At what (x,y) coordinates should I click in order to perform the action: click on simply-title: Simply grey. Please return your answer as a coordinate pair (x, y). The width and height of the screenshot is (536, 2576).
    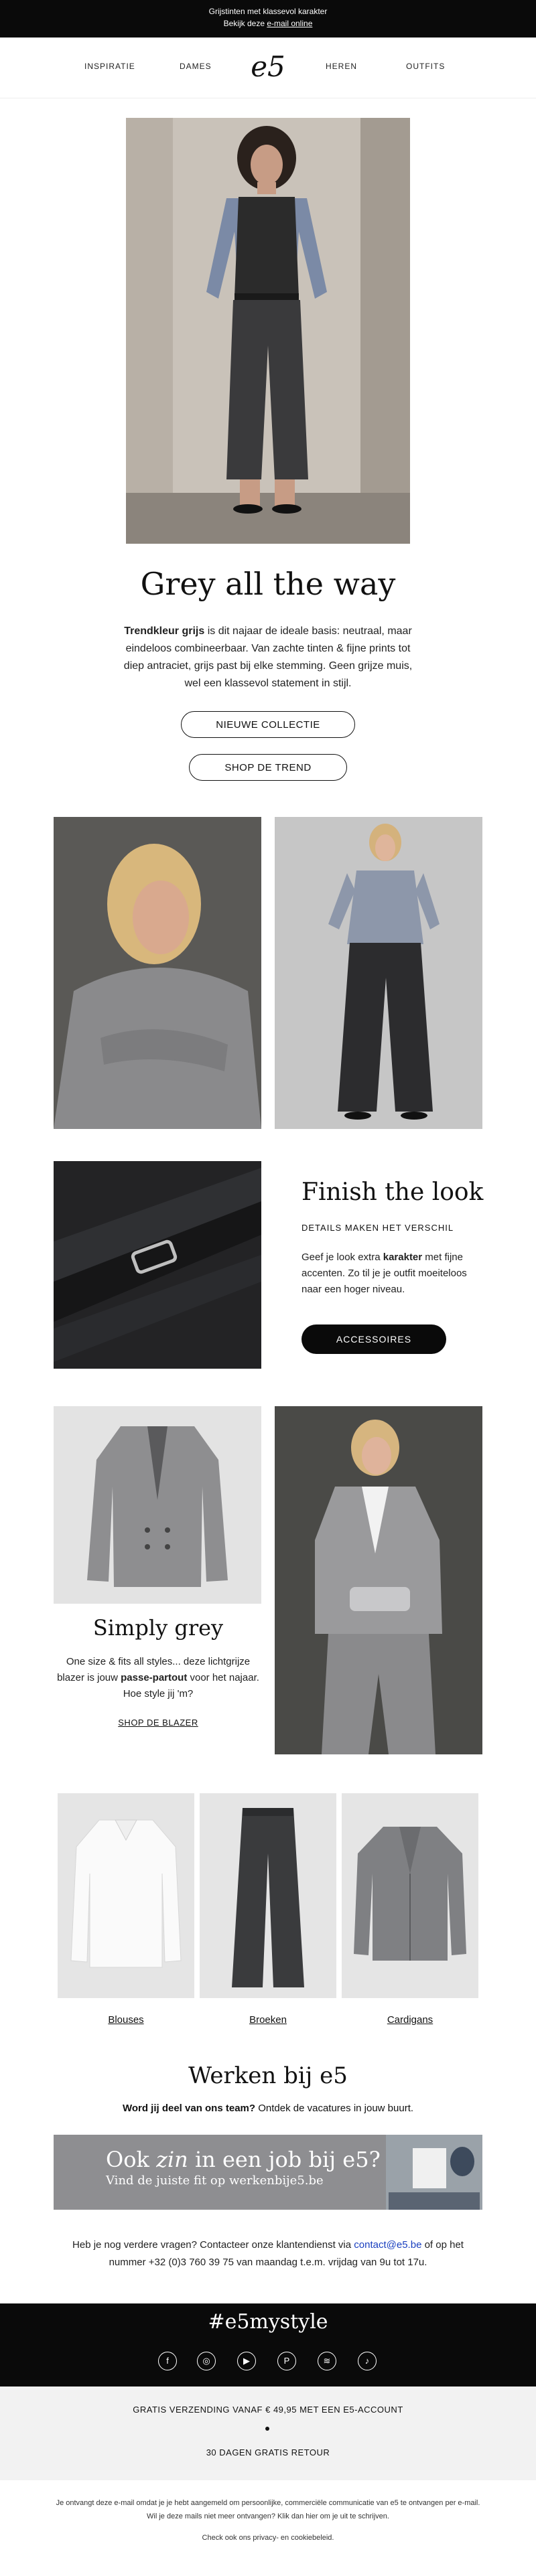
    Looking at the image, I should click on (158, 1628).